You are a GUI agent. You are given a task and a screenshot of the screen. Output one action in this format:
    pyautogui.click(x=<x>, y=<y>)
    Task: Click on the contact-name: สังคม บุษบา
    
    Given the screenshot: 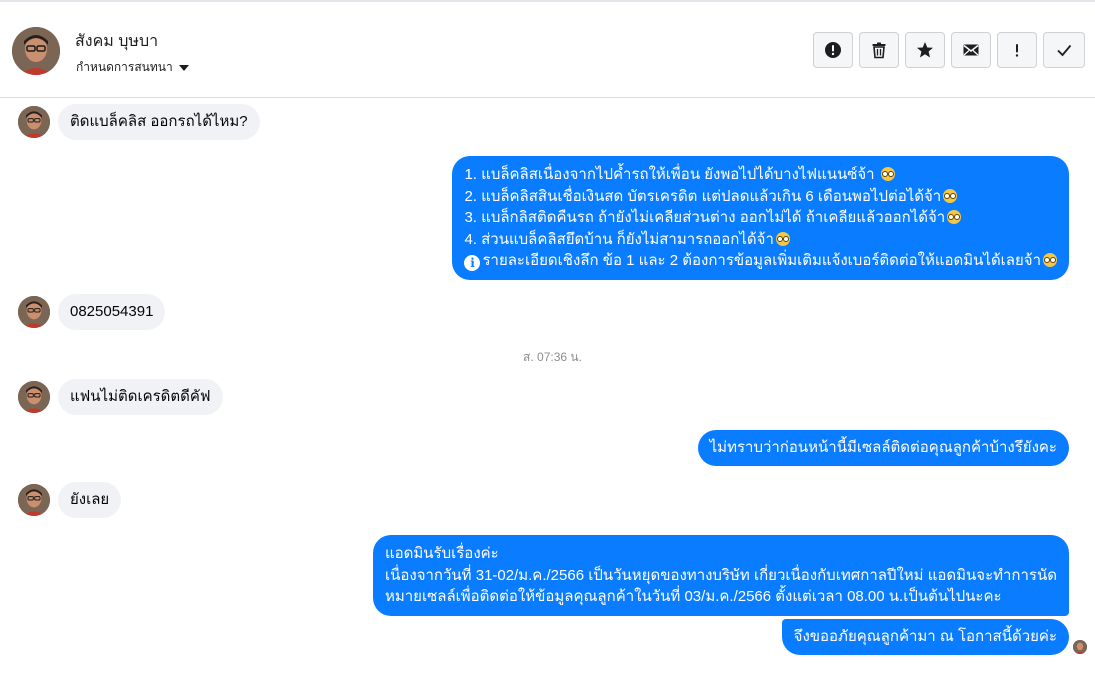 What is the action you would take?
    pyautogui.click(x=117, y=41)
    